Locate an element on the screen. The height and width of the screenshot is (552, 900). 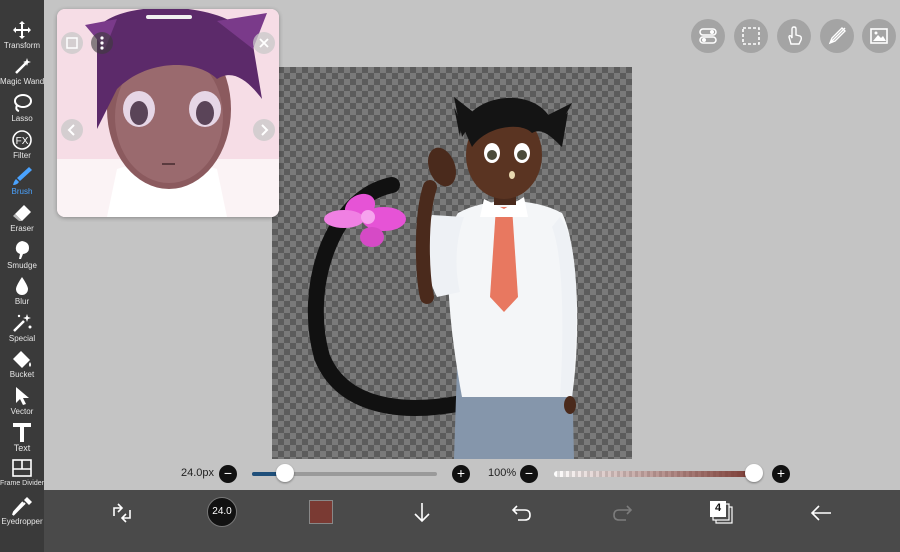
fx-icon: FX is located at coordinates (22, 140).